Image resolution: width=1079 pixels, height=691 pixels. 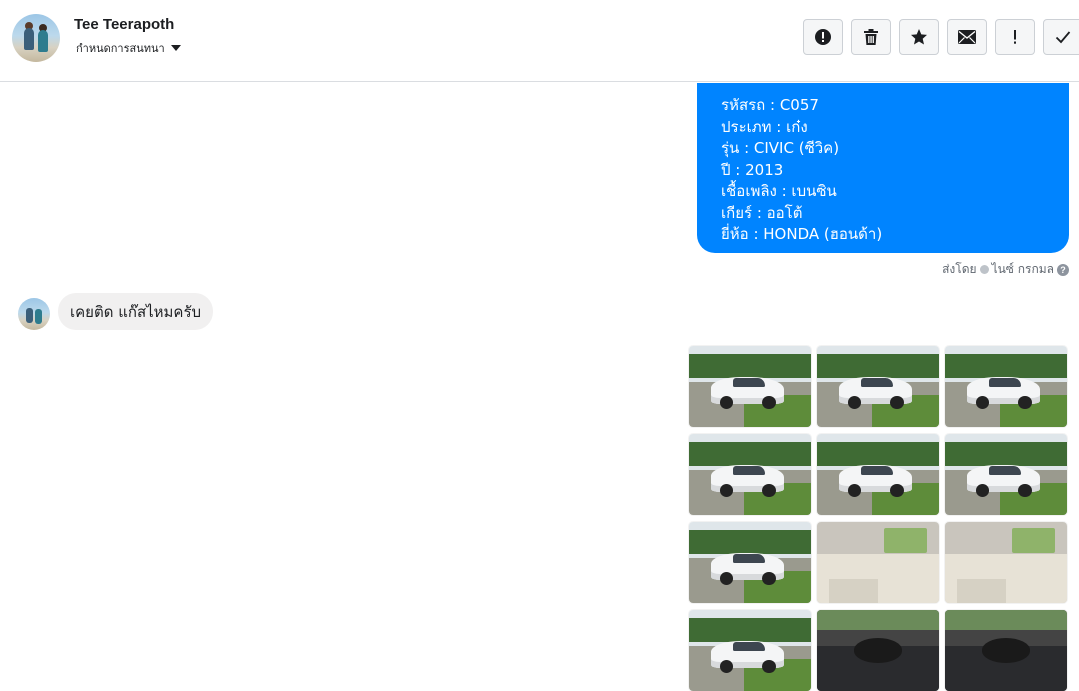 I want to click on star-button, so click(x=919, y=37).